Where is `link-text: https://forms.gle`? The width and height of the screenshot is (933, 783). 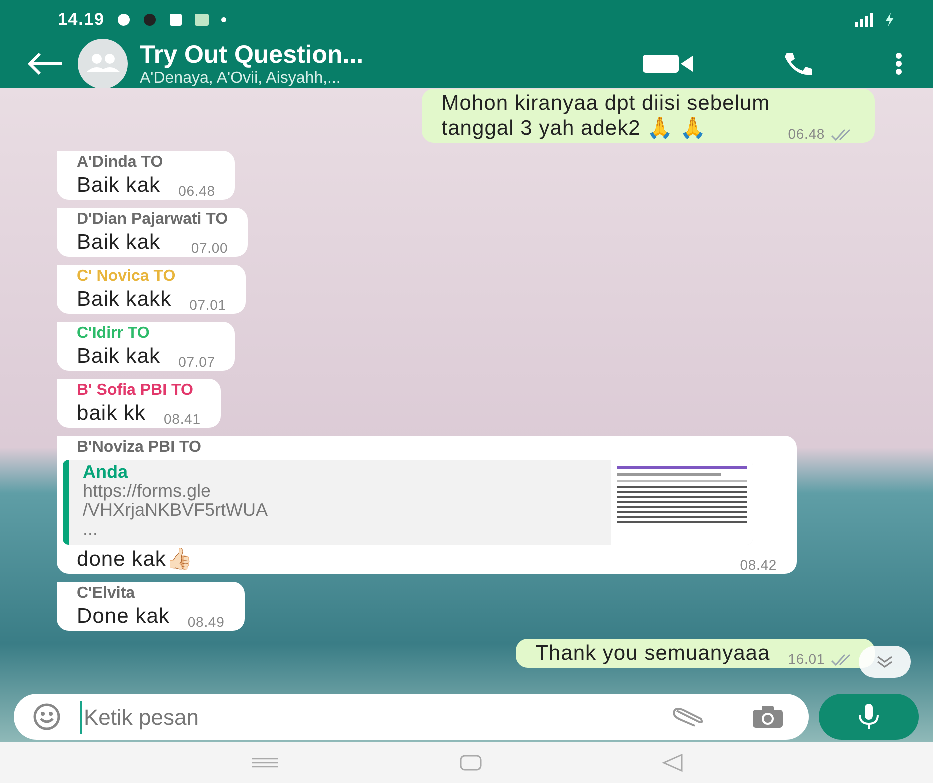
link-text: https://forms.gle is located at coordinates (147, 491).